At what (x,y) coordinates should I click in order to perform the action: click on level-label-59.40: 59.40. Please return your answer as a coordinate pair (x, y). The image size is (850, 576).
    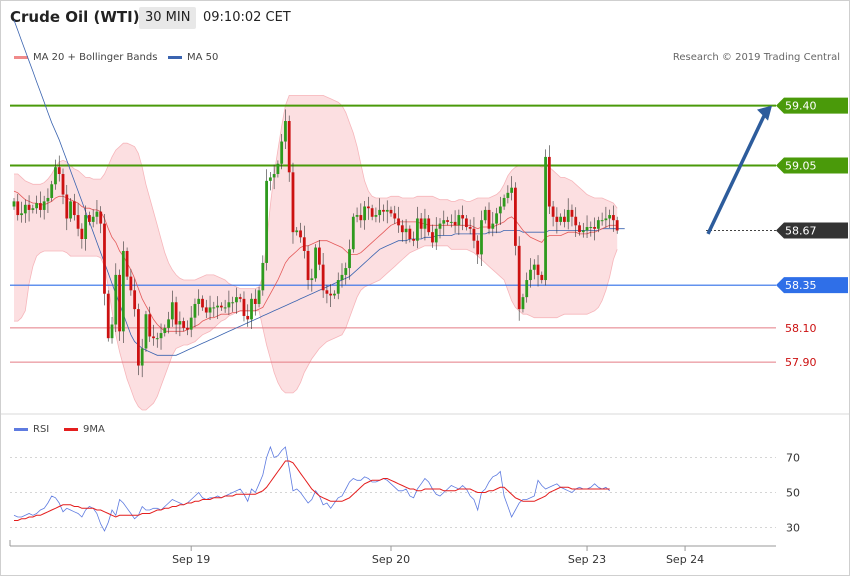
    Looking at the image, I should click on (801, 106).